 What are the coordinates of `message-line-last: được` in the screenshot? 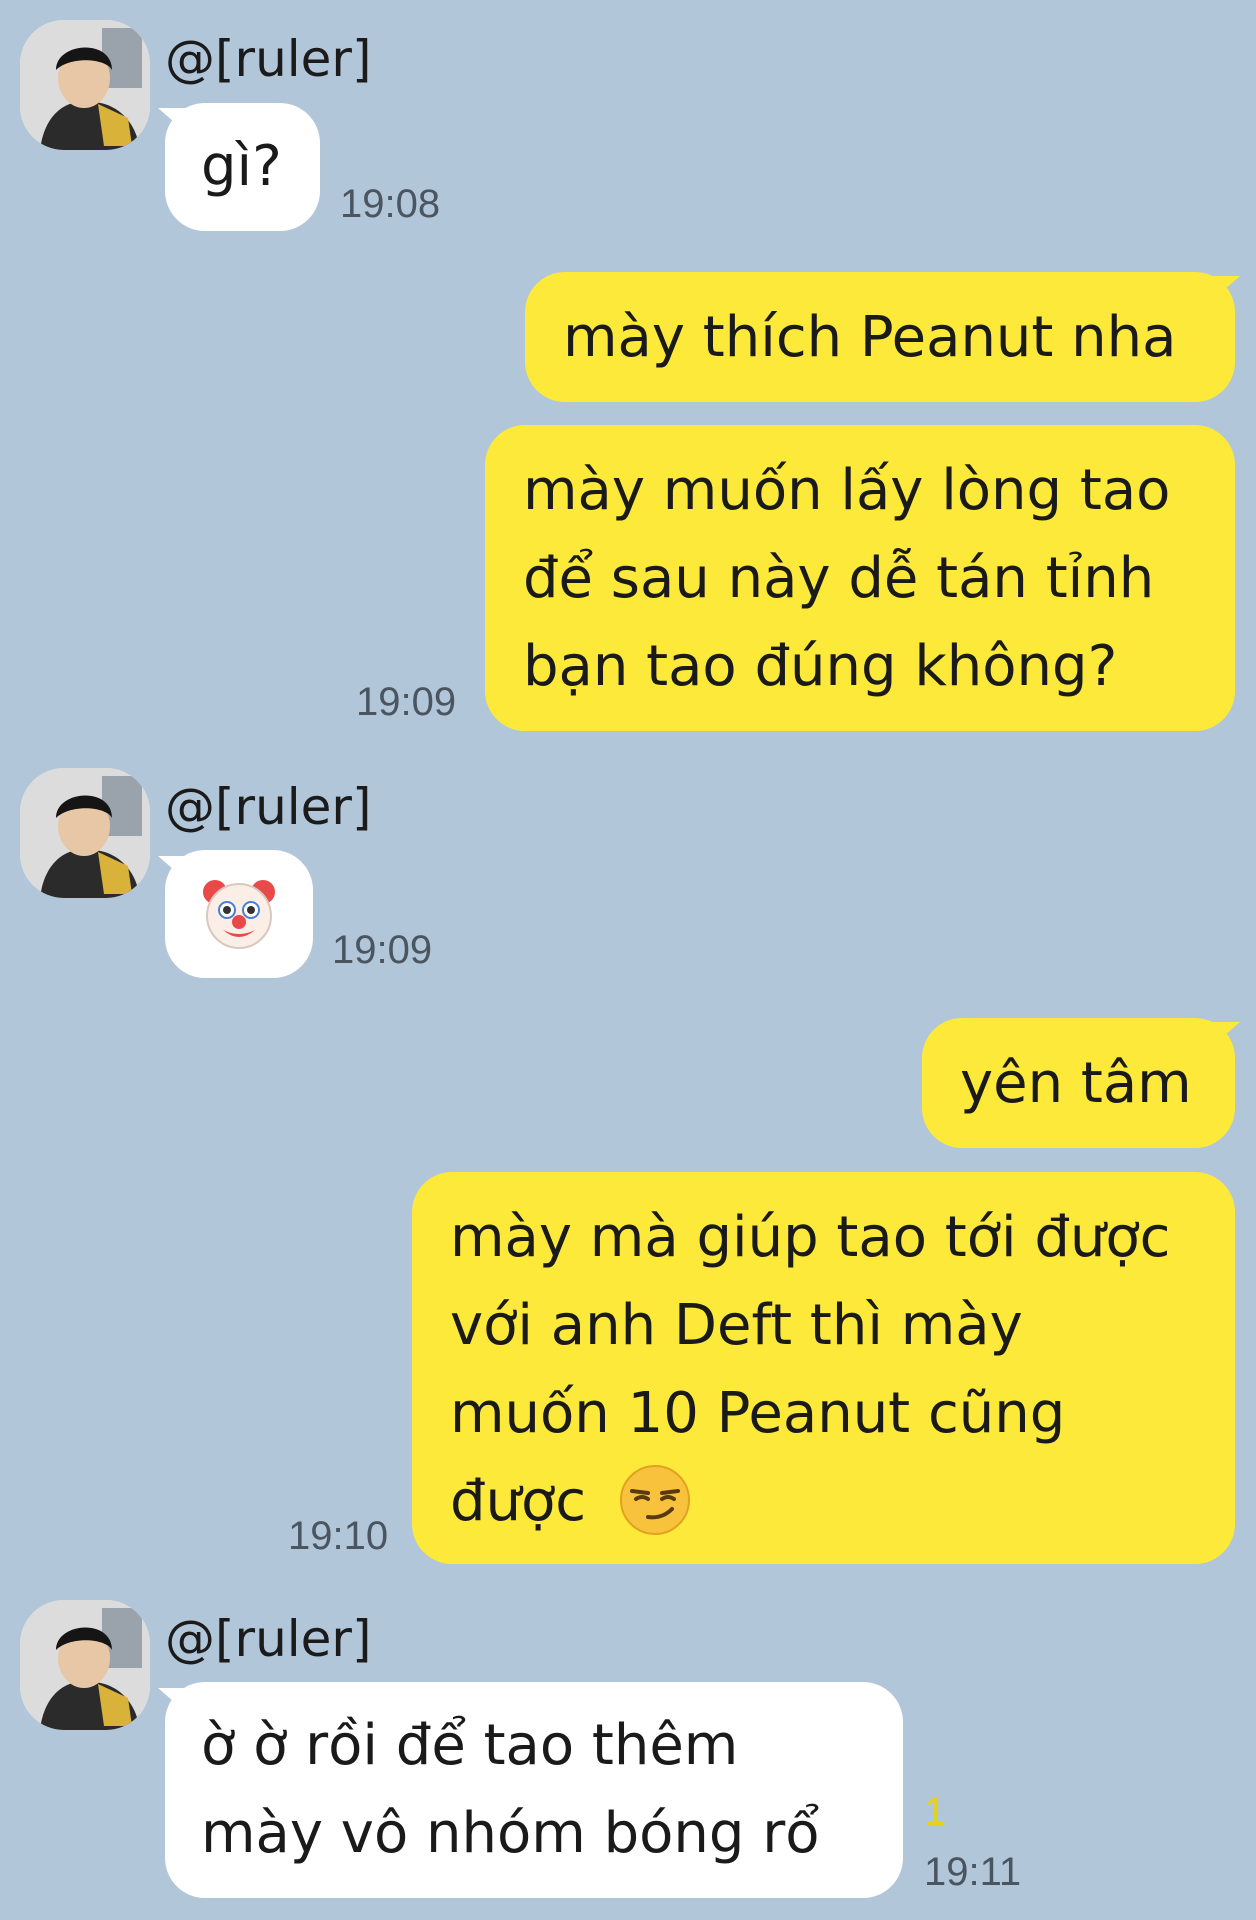 It's located at (824, 1502).